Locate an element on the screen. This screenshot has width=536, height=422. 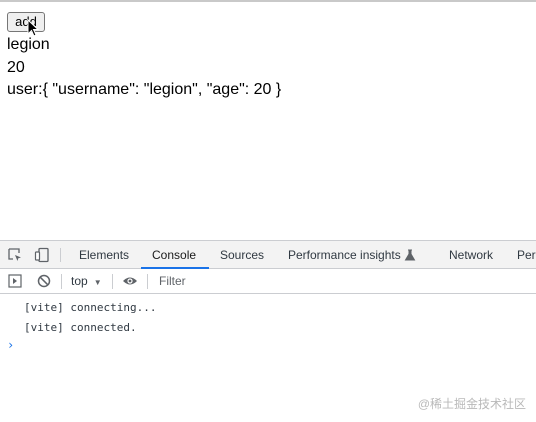
flask-icon is located at coordinates (410, 255).